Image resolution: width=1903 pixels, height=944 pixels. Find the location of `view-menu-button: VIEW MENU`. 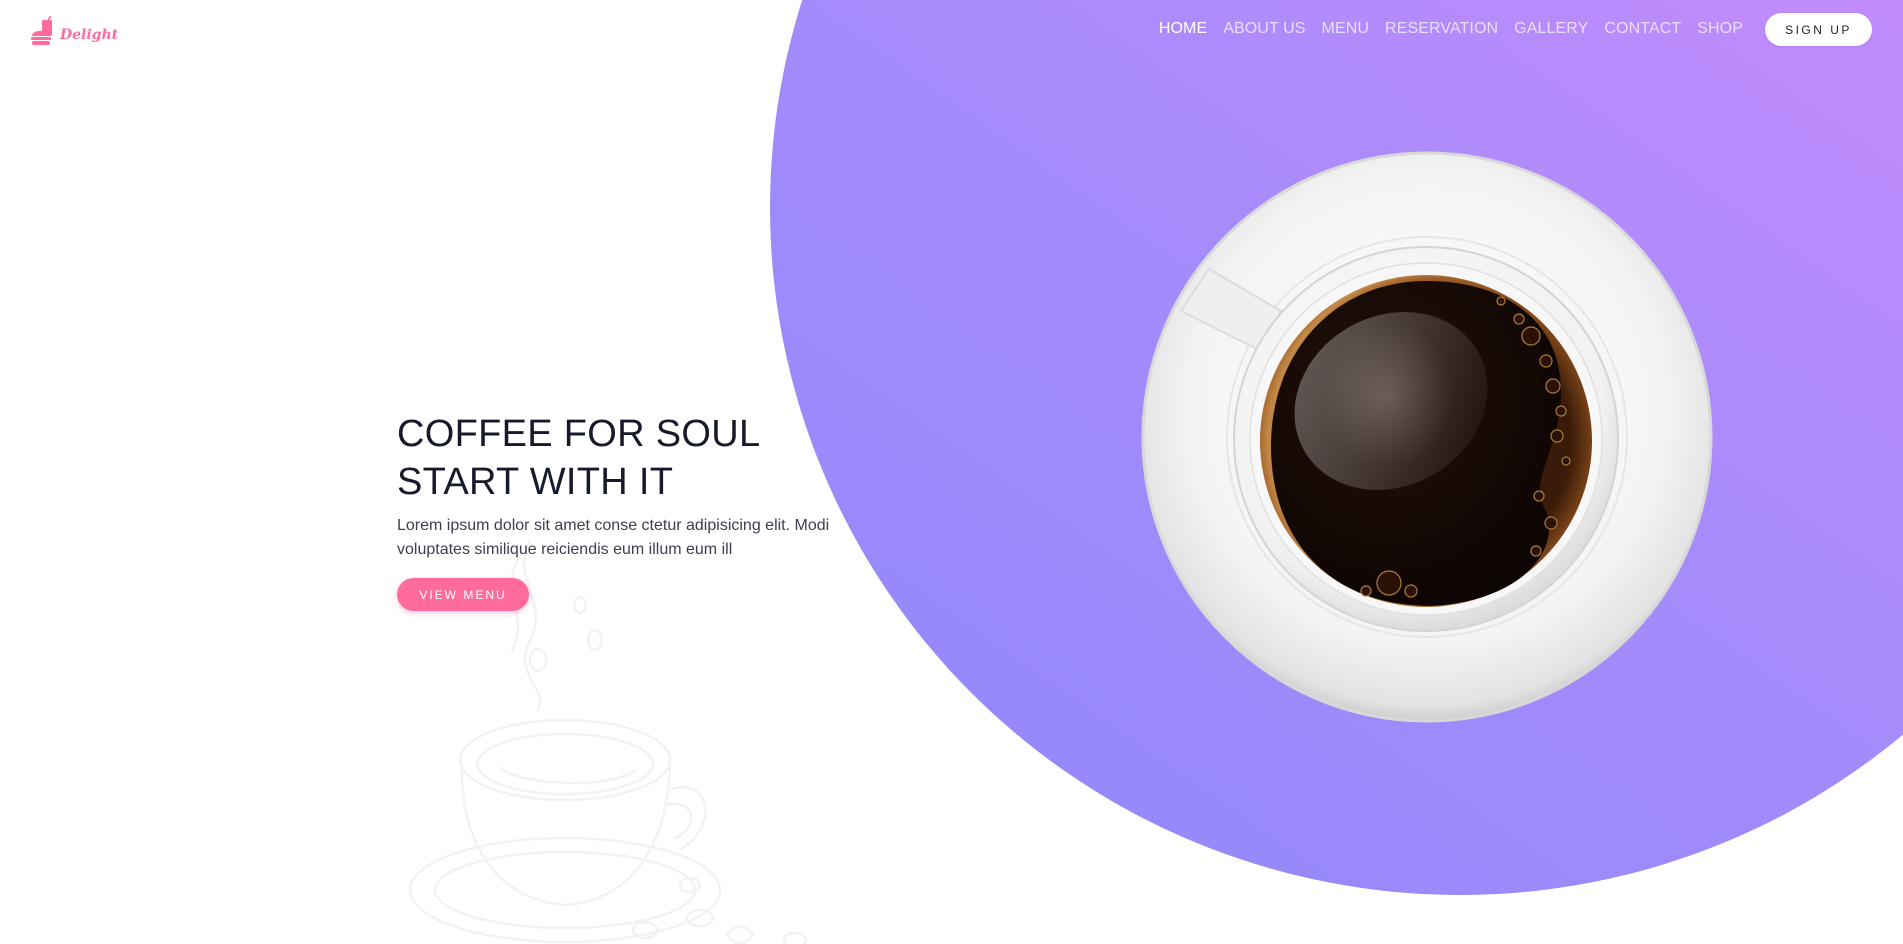

view-menu-button: VIEW MENU is located at coordinates (463, 594).